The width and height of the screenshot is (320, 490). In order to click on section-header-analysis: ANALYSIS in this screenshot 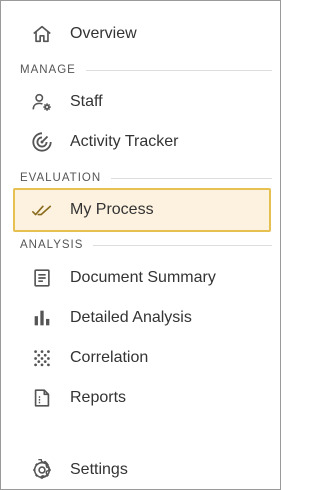, I will do `click(146, 245)`.